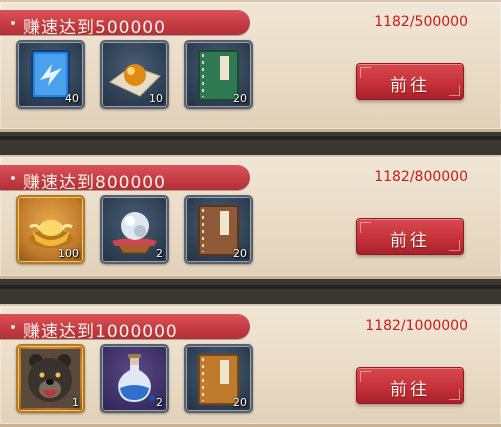  I want to click on task-title: 赚速达到800000, so click(94, 183).